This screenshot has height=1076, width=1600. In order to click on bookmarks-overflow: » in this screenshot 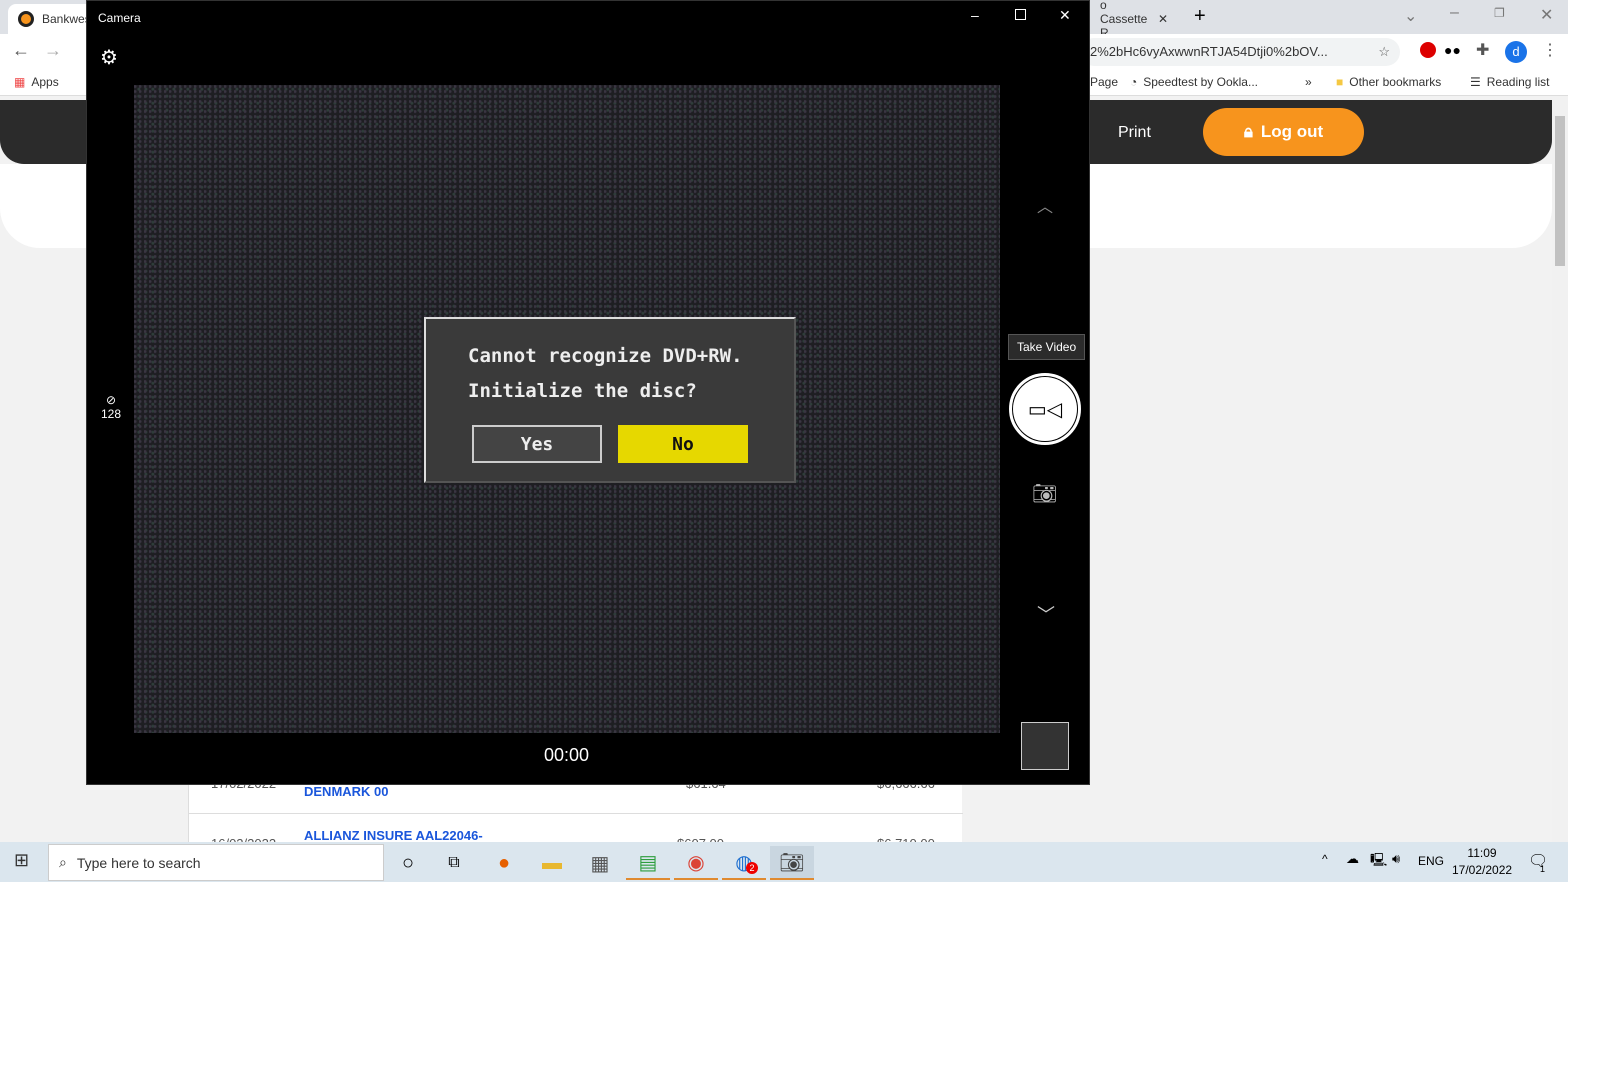, I will do `click(1308, 82)`.